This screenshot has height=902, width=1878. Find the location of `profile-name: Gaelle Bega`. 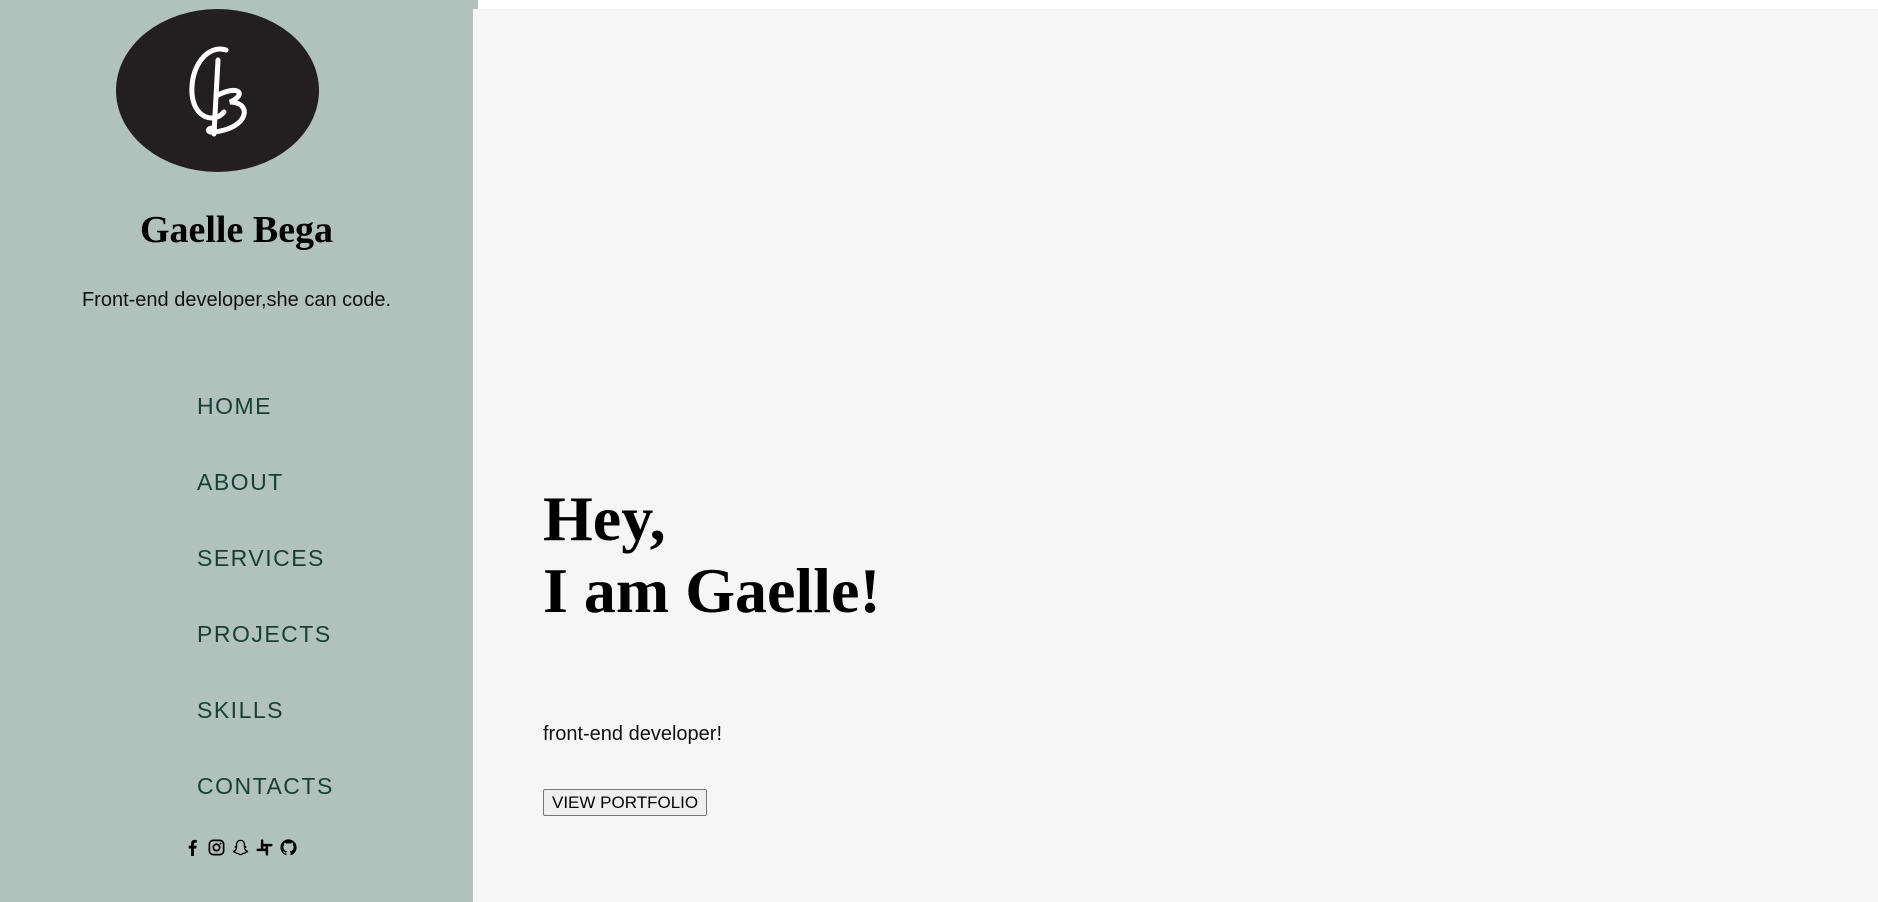

profile-name: Gaelle Bega is located at coordinates (236, 230).